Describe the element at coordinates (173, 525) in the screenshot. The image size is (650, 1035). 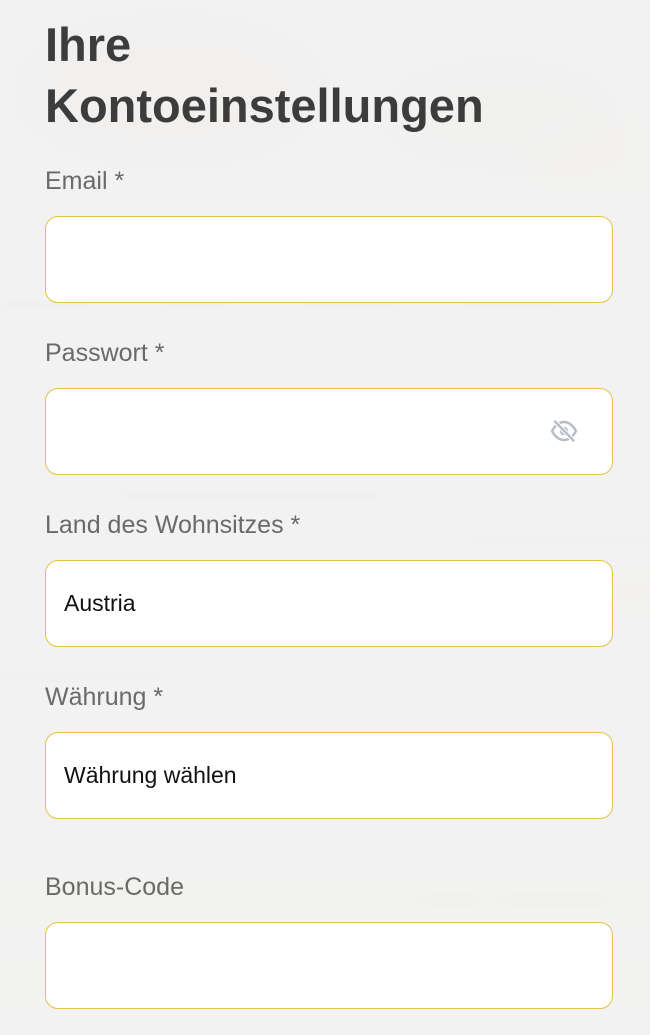
I see `country-label: Land des Wohnsitzes *` at that location.